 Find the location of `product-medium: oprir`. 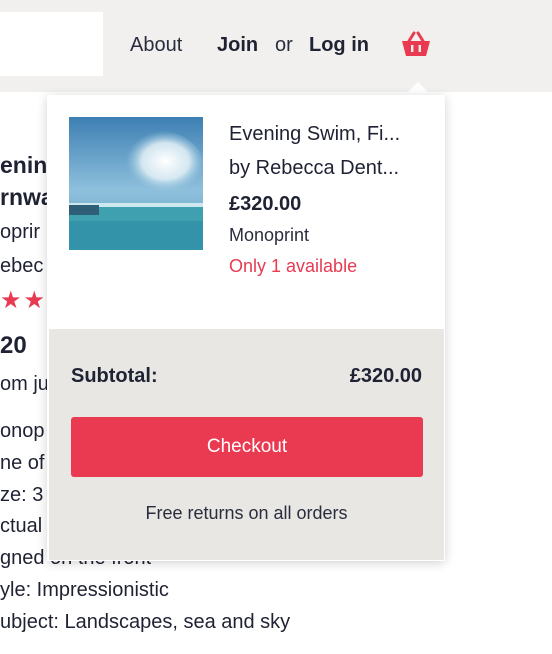

product-medium: oprir is located at coordinates (20, 232).